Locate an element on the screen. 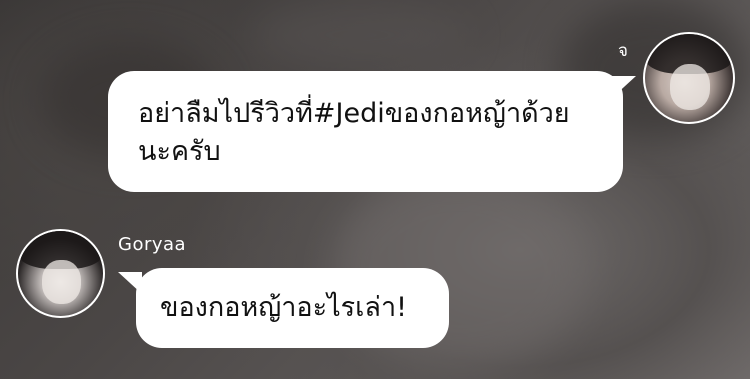 The width and height of the screenshot is (750, 379). background-blur is located at coordinates (360, 35).